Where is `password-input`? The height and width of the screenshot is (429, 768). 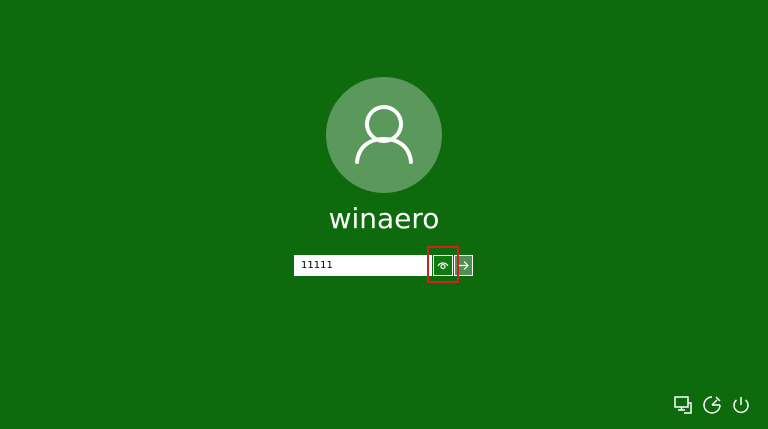 password-input is located at coordinates (363, 265).